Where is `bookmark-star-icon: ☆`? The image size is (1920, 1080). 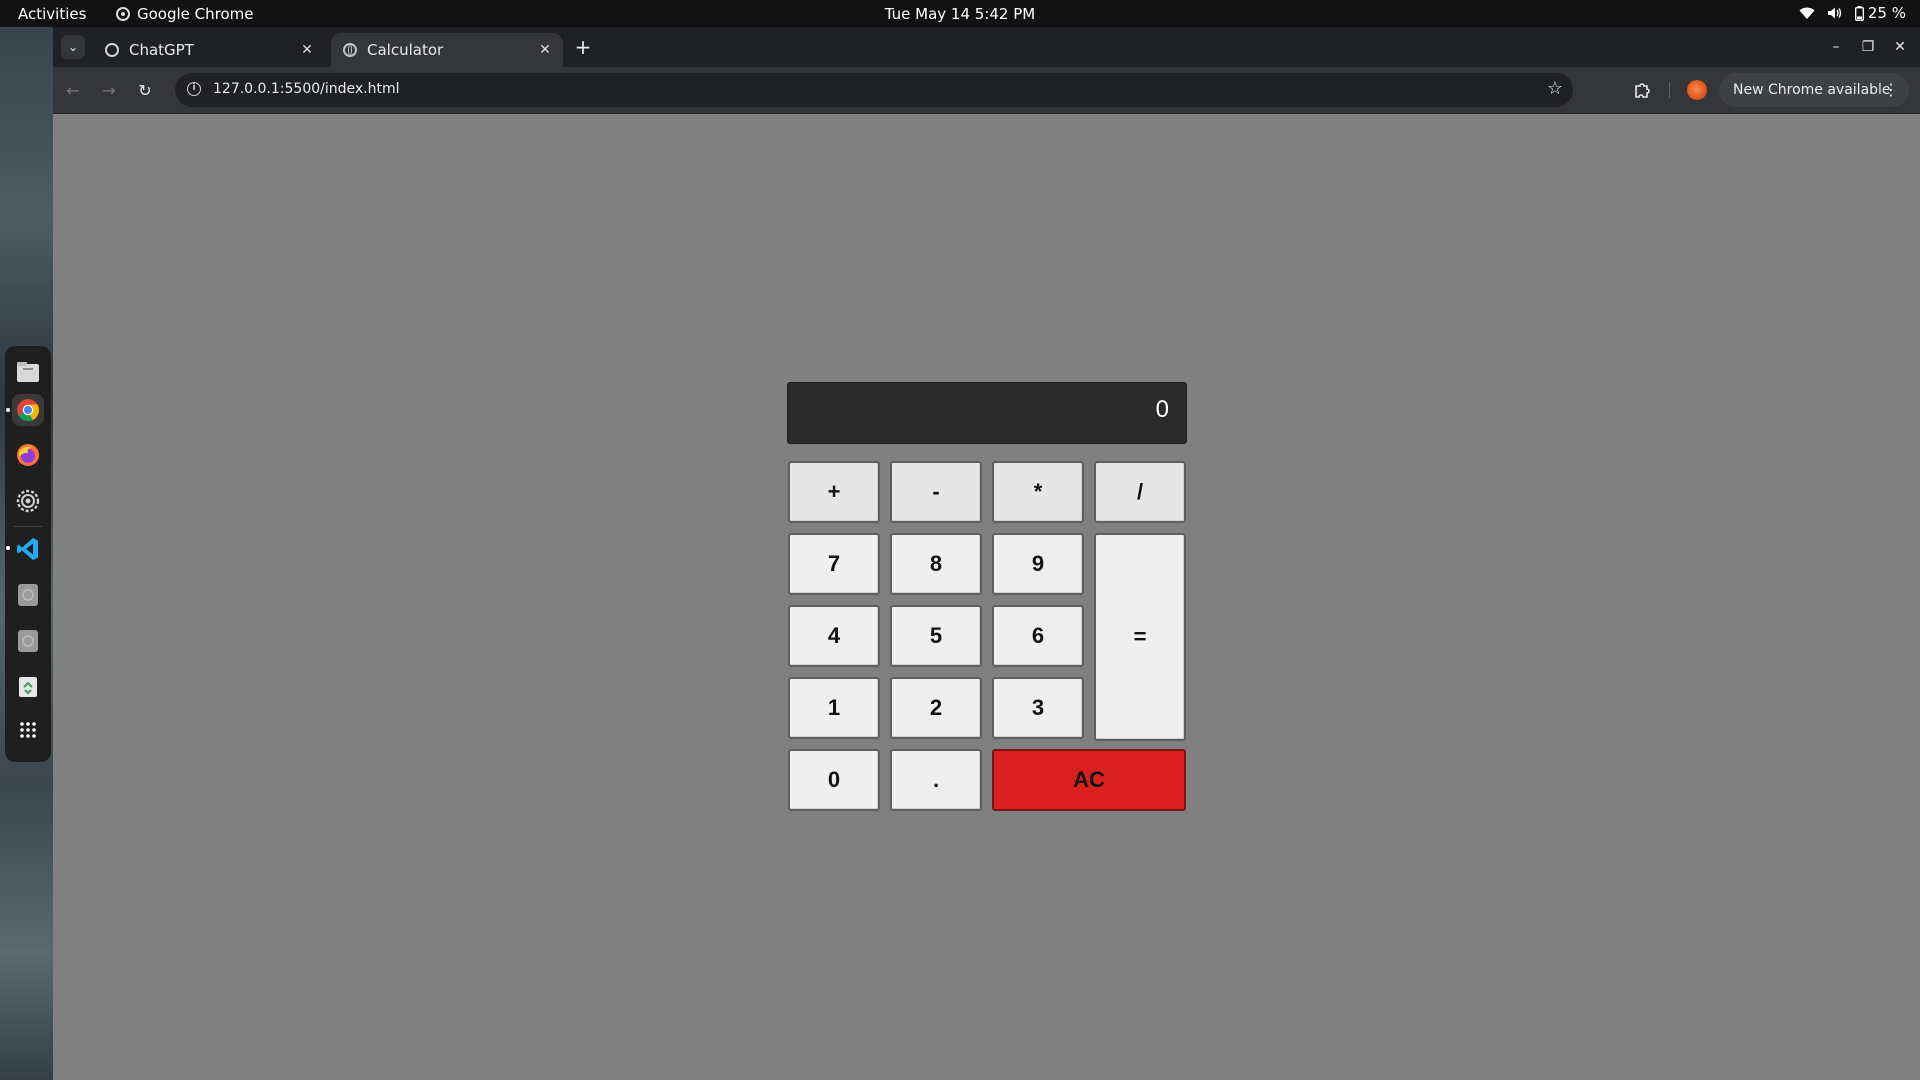
bookmark-star-icon: ☆ is located at coordinates (1555, 88).